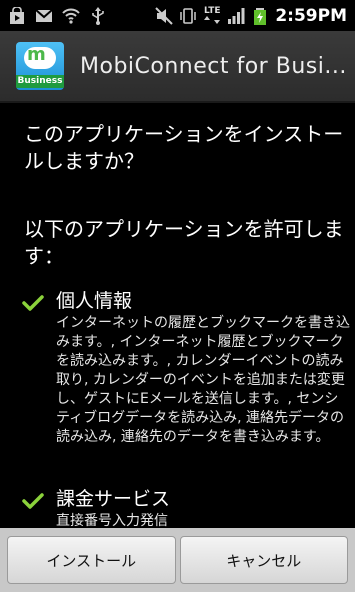  I want to click on permission-description: 直接番号入力発信, so click(112, 520).